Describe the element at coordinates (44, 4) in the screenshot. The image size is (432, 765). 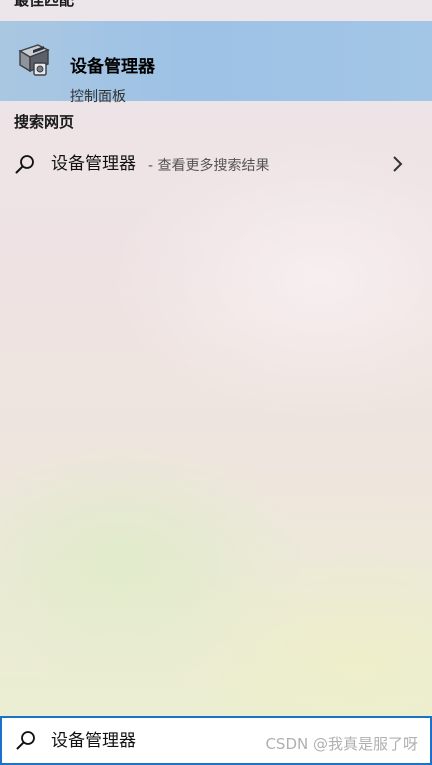
I see `best-match-header: 最佳匹配` at that location.